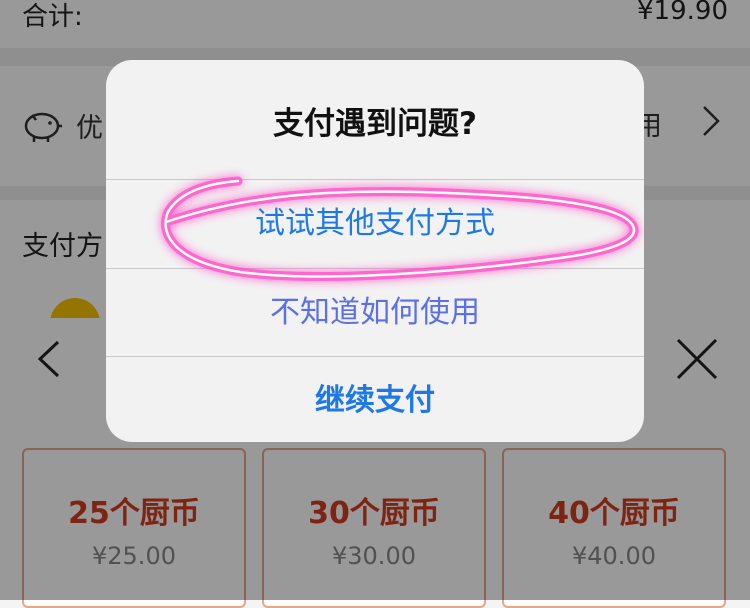 The height and width of the screenshot is (608, 750). What do you see at coordinates (375, 313) in the screenshot?
I see `how-to-use-button: 不知道如何使用` at bounding box center [375, 313].